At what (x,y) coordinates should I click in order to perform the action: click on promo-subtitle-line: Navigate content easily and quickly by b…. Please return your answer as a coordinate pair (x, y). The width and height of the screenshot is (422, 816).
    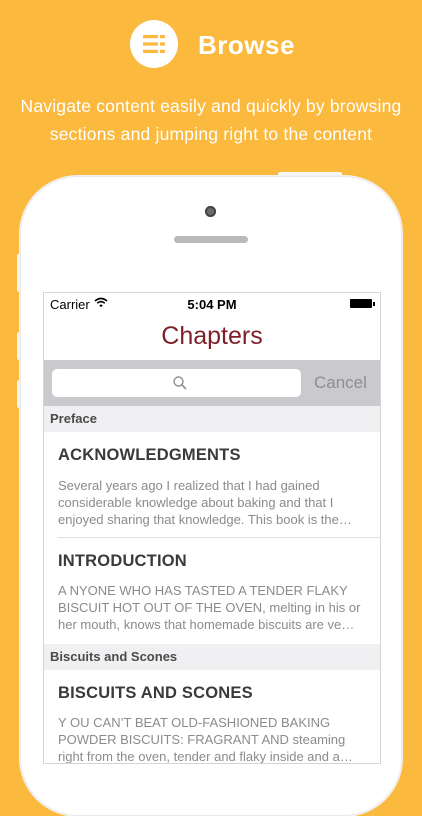
    Looking at the image, I should click on (211, 106).